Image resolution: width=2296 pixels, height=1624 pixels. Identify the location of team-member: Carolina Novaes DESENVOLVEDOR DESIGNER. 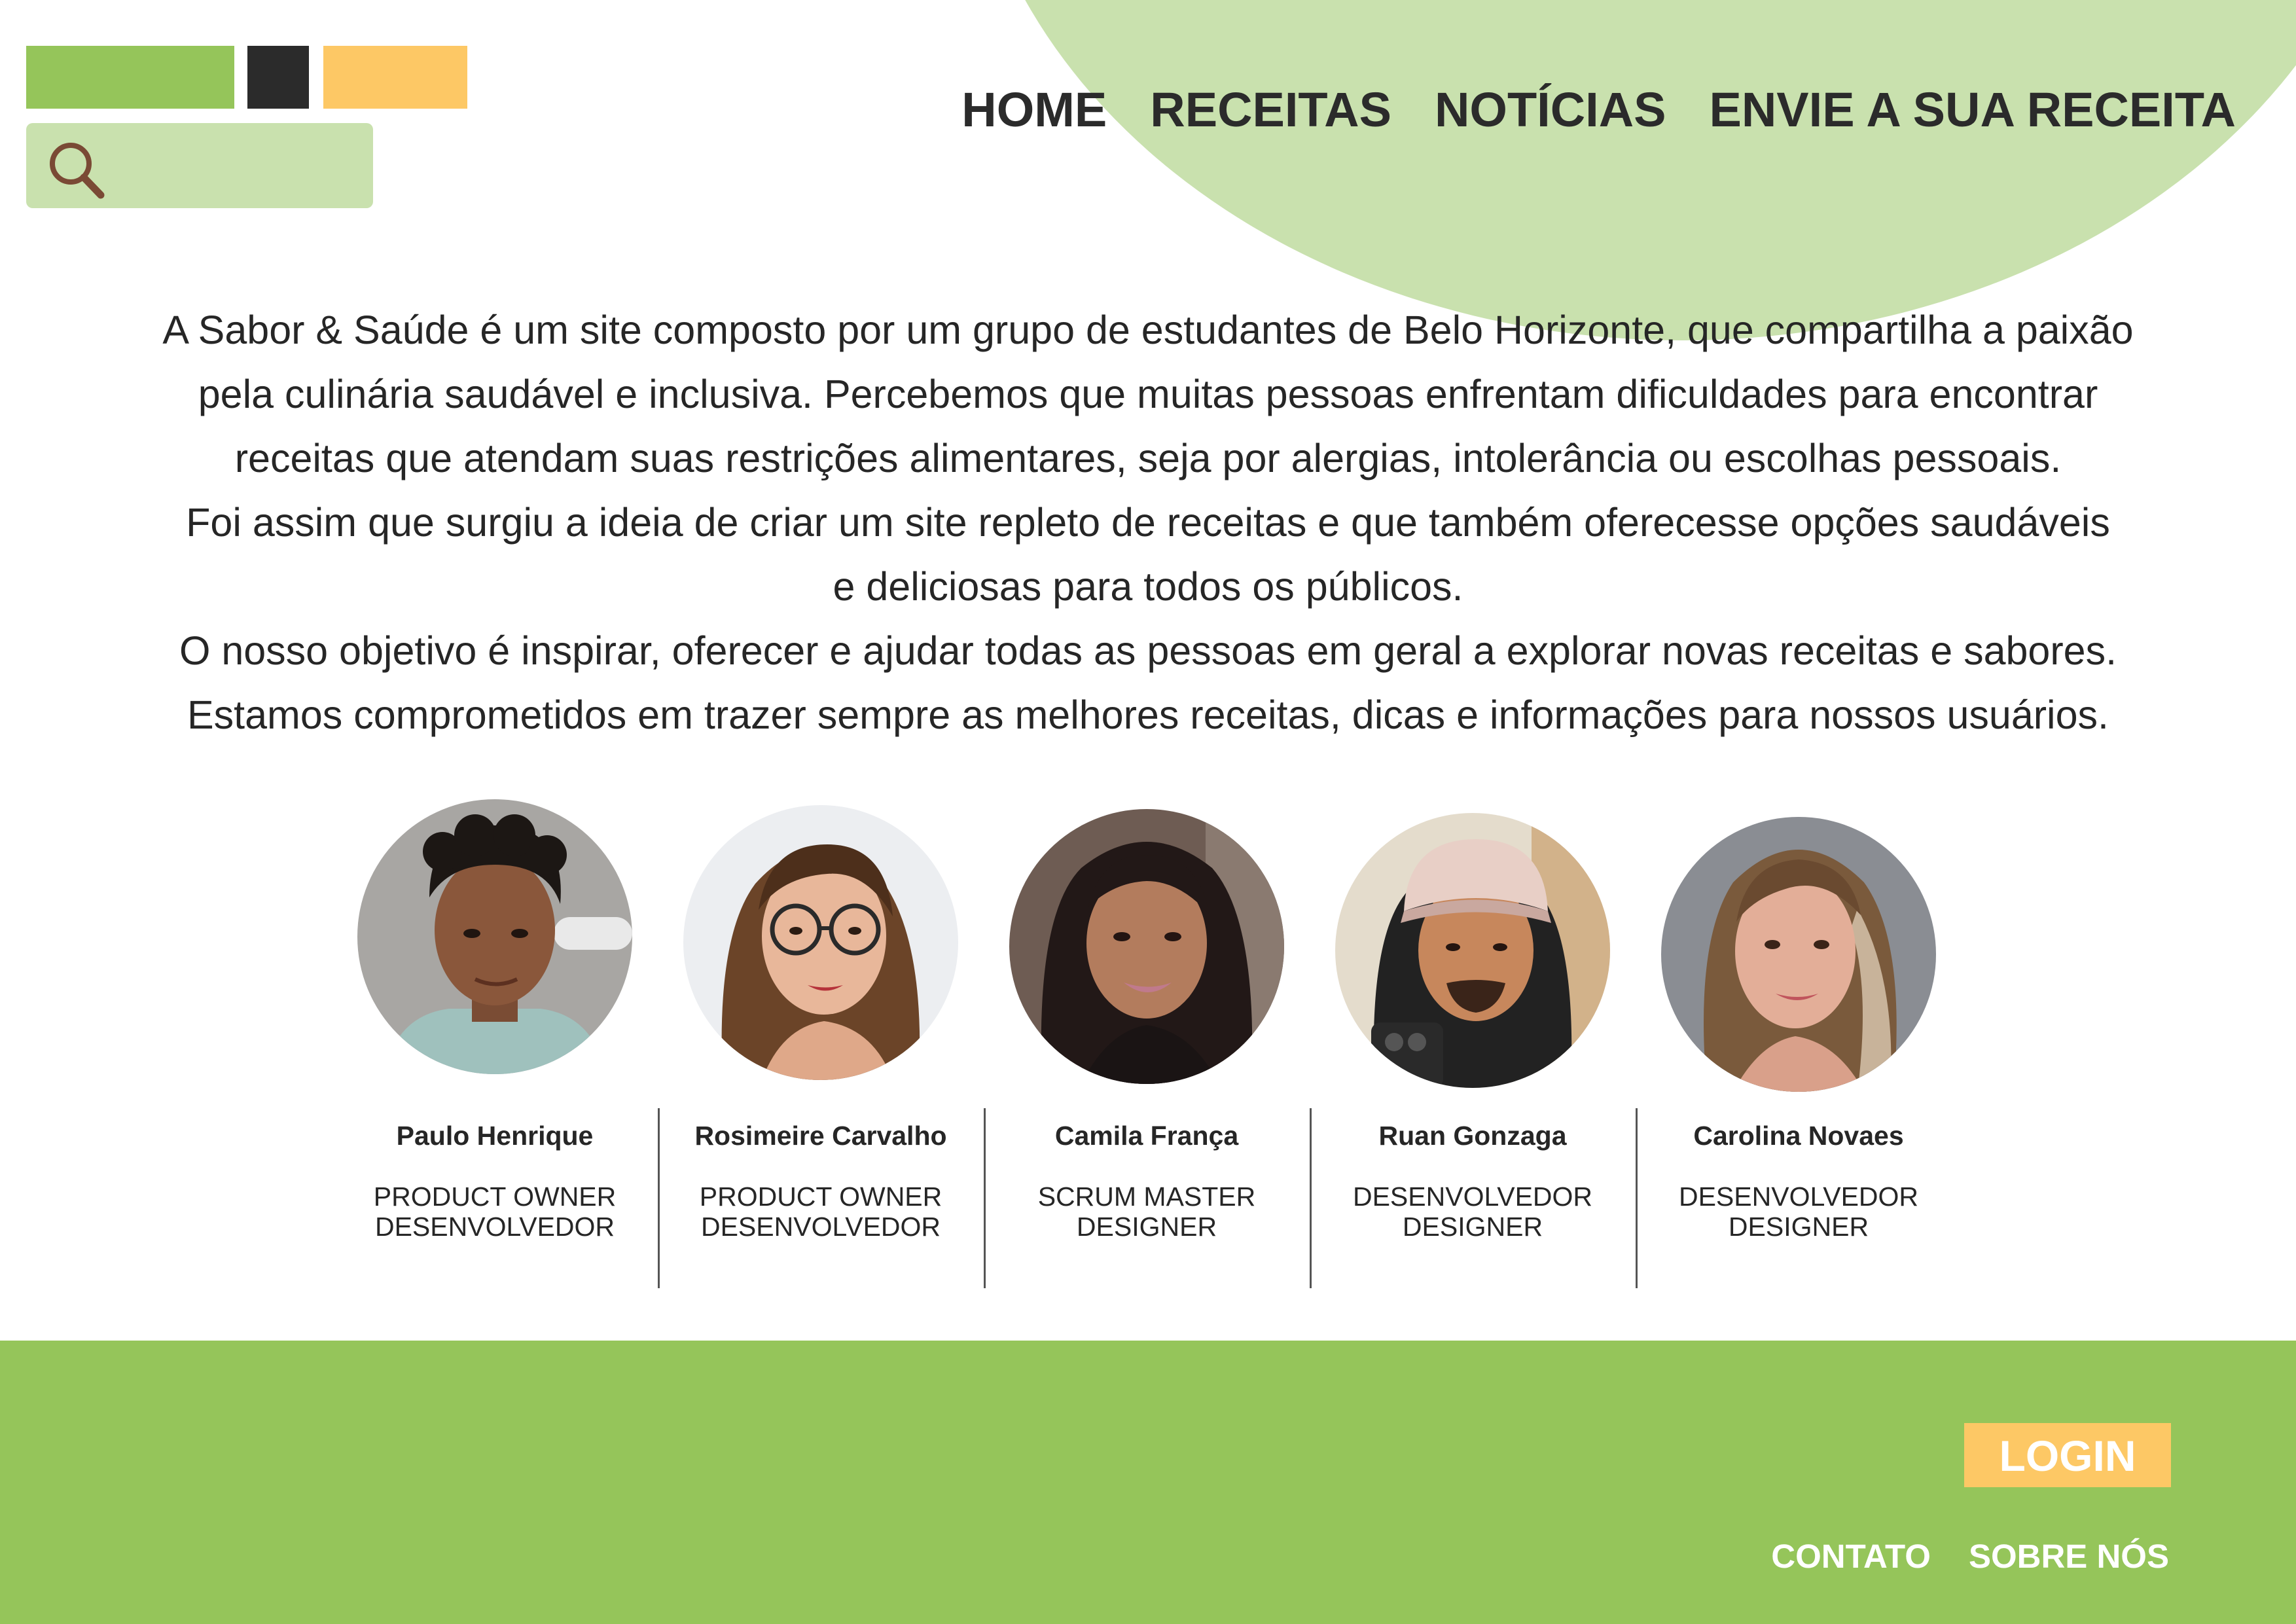
(1799, 1044).